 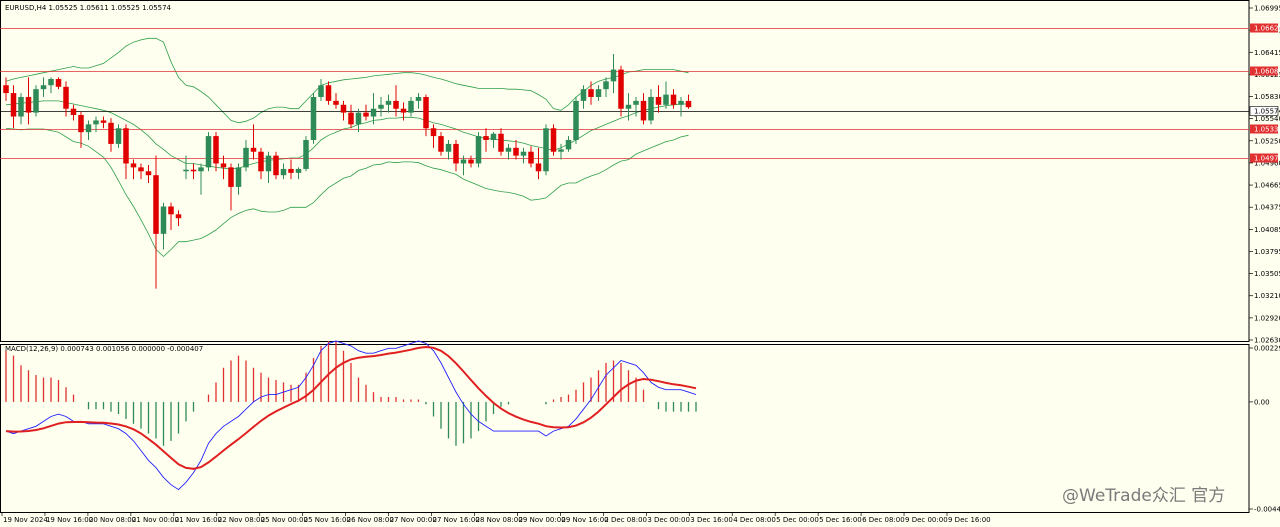 I want to click on macd-histogram, so click(x=351, y=393).